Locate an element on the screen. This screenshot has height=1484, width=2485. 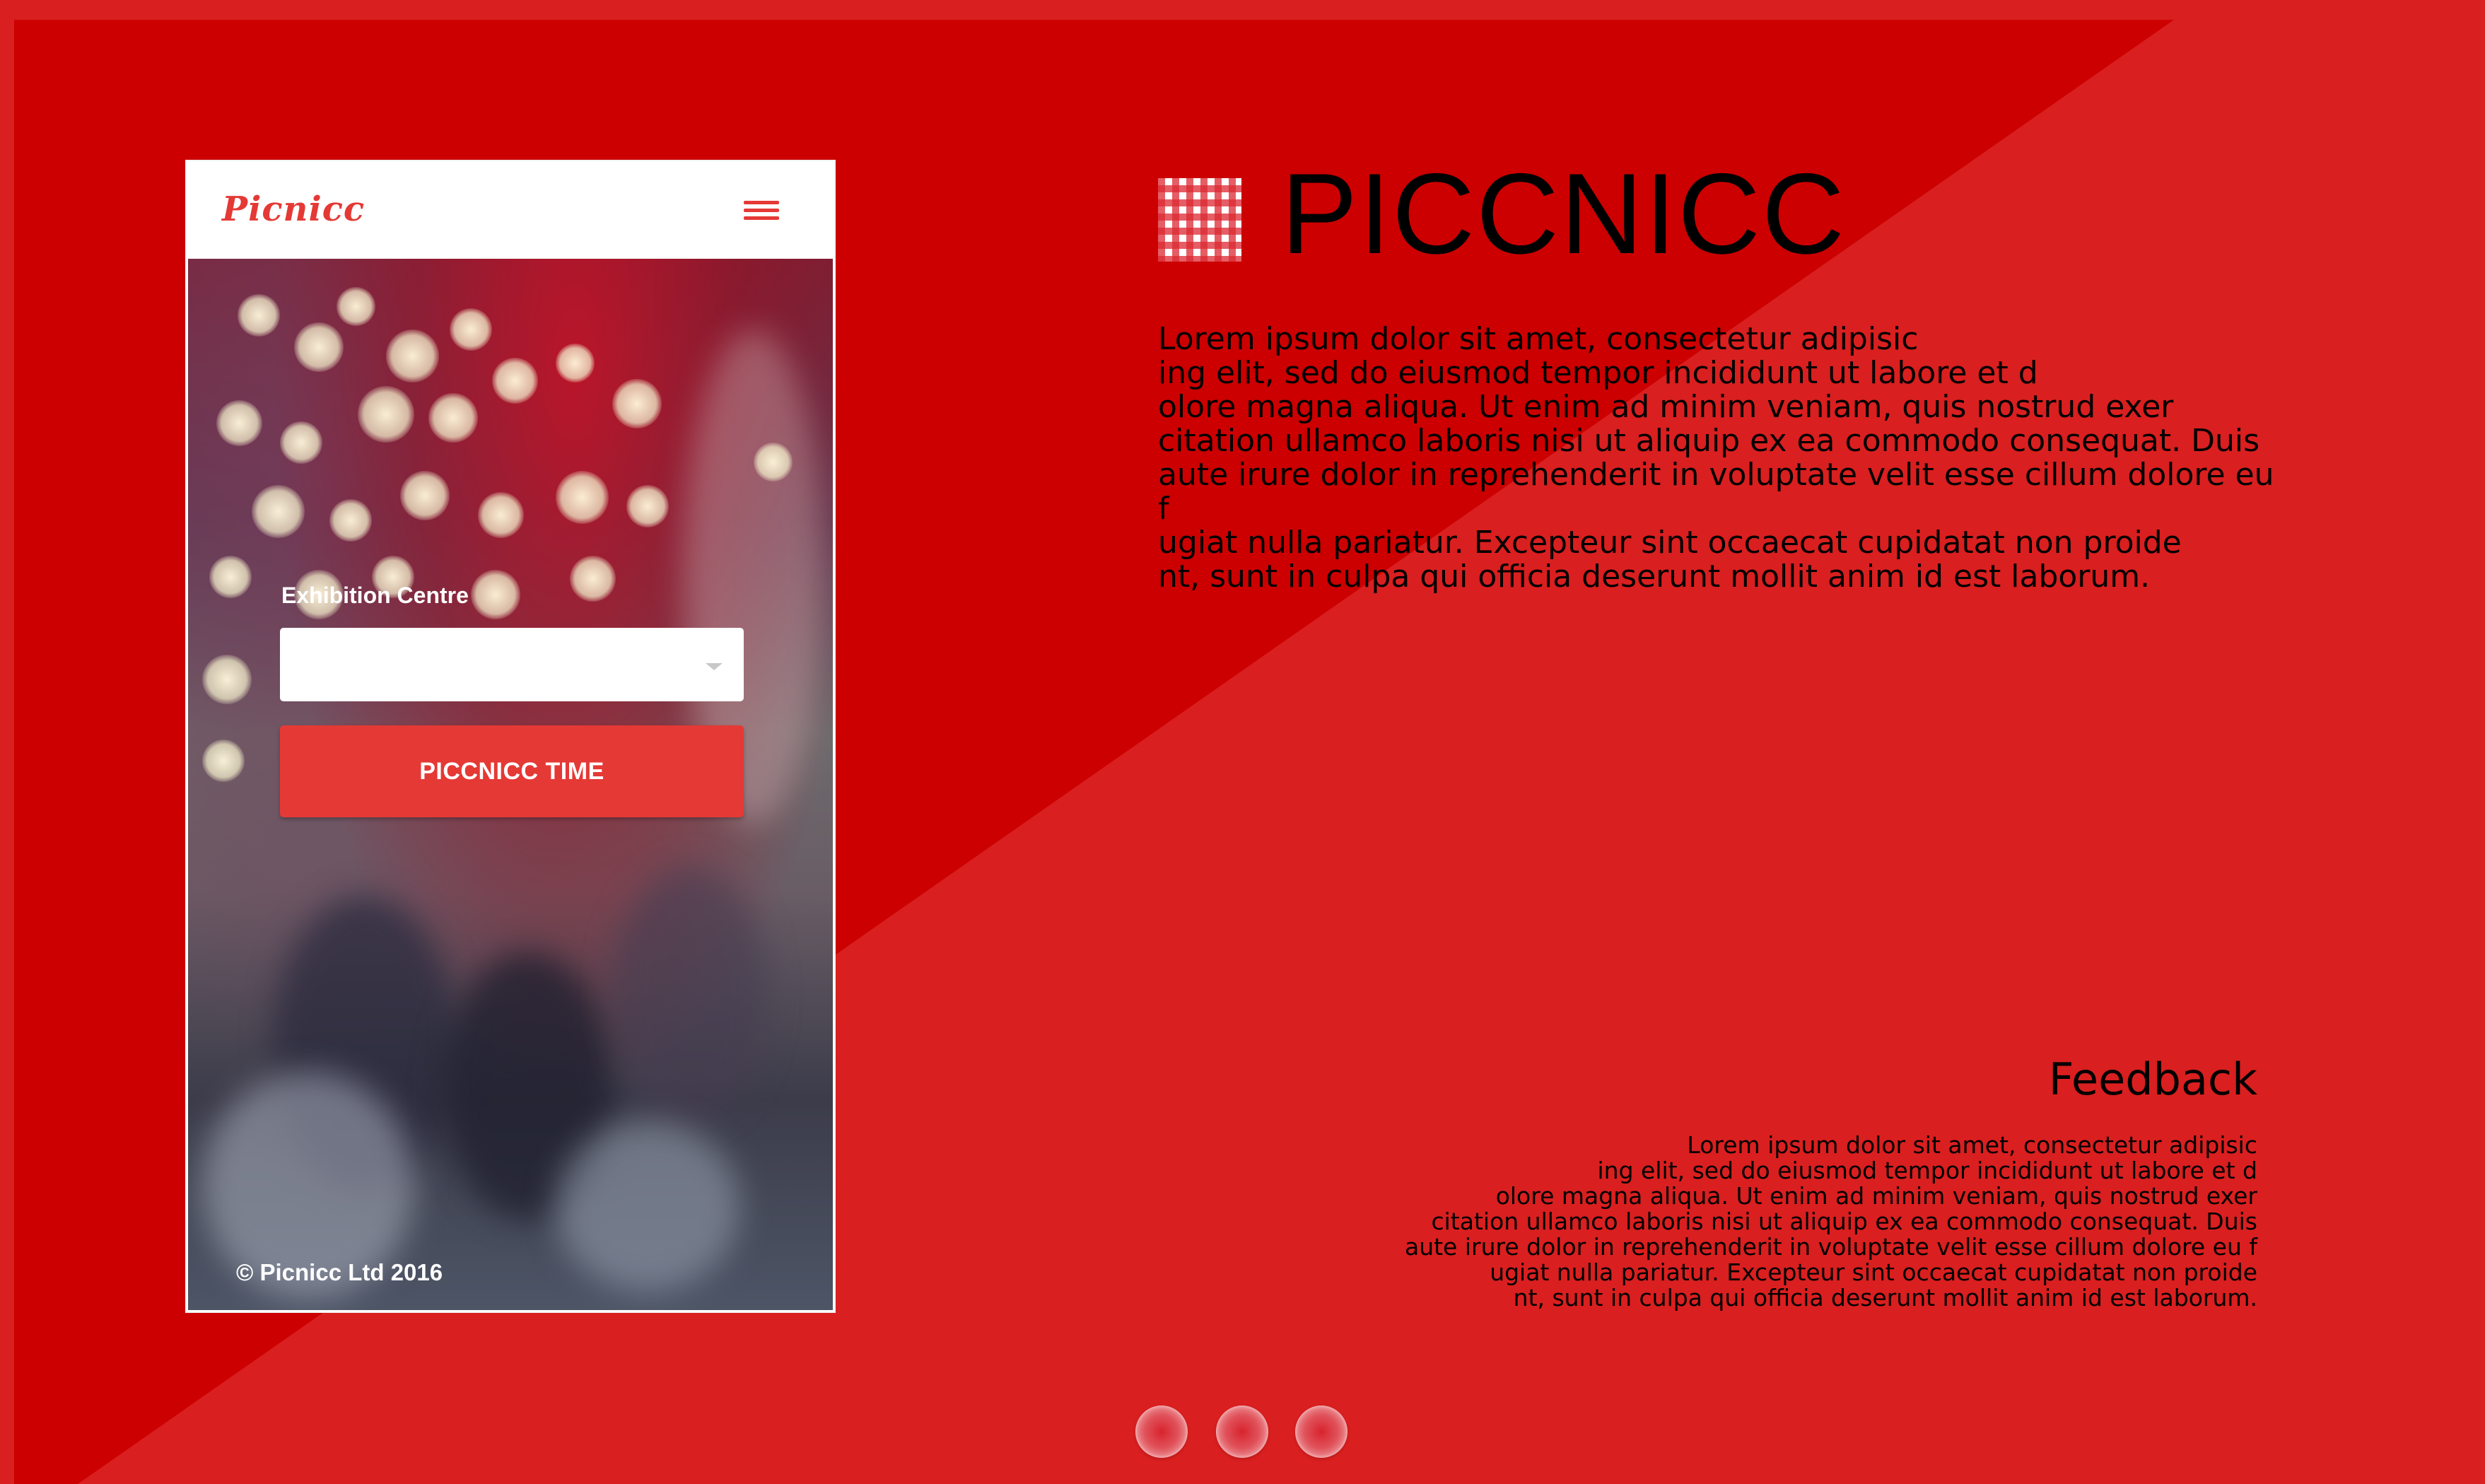
feedback-heading: Feedback is located at coordinates (2152, 1079).